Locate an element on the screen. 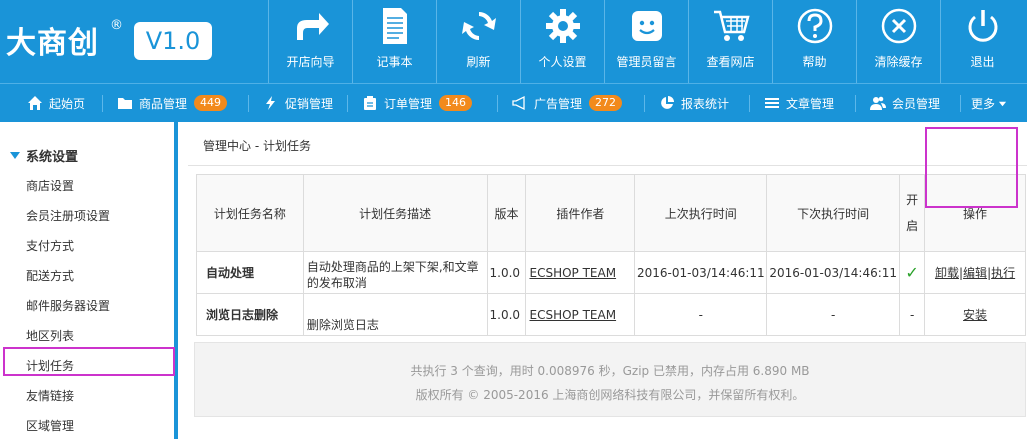 The image size is (1027, 439). sidebar-section-label: 系统设置 is located at coordinates (52, 157).